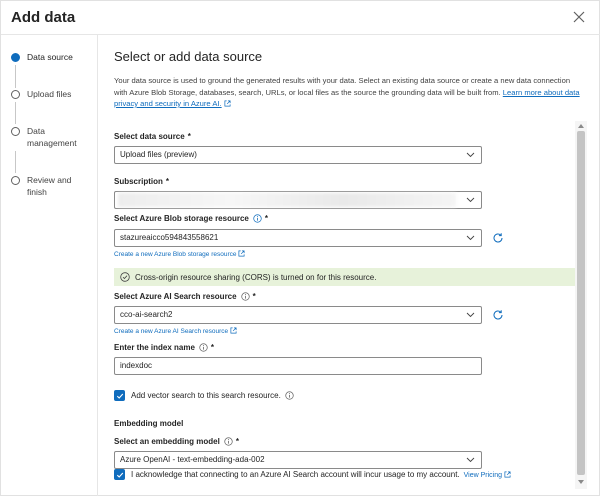 The height and width of the screenshot is (496, 600). I want to click on create-search-link: Create a new Azure AI Search resource, so click(175, 331).